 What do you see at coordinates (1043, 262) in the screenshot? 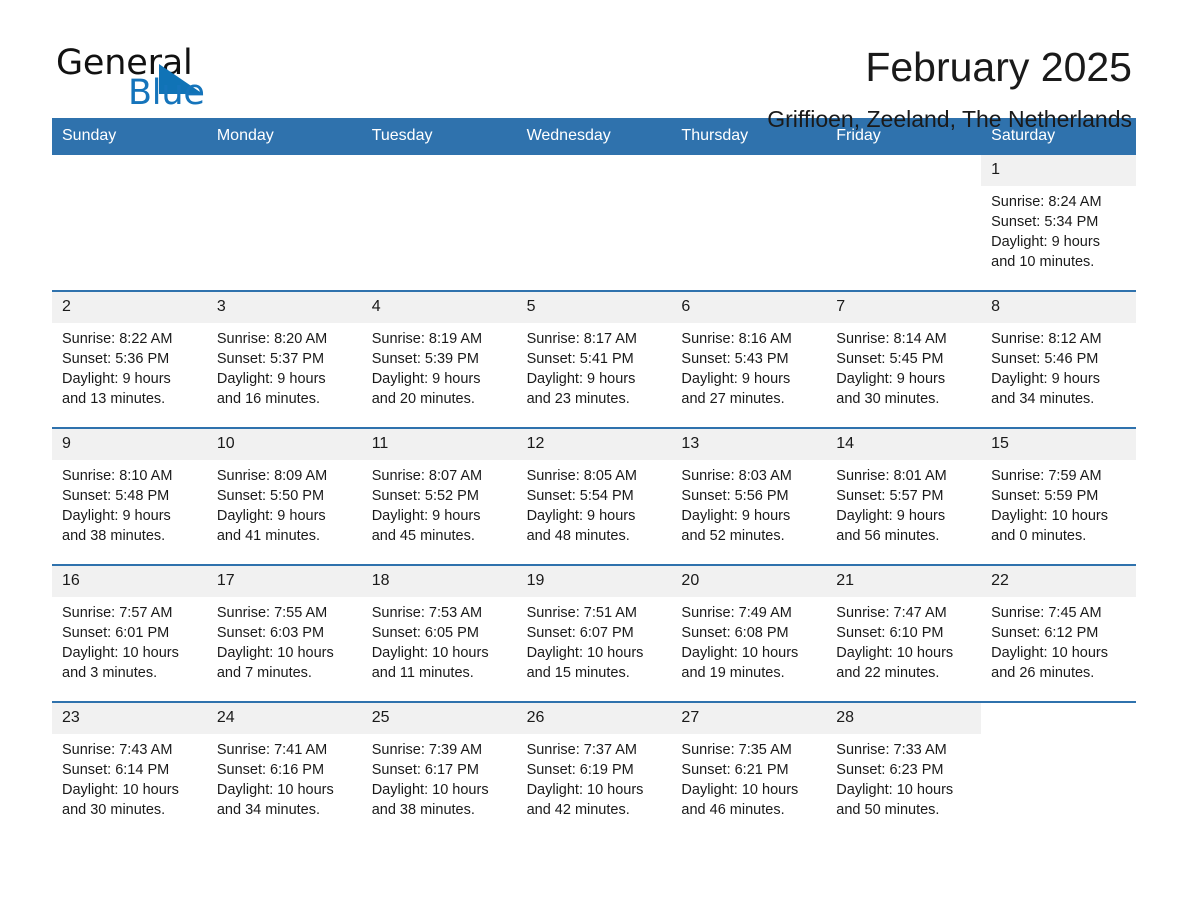
I see `daylight-text-line2: and 10 minutes.` at bounding box center [1043, 262].